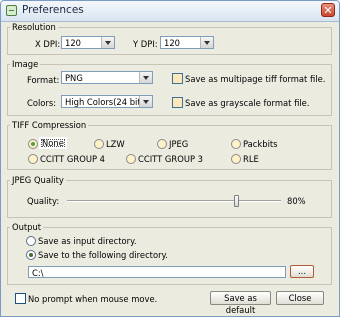 Image resolution: width=340 pixels, height=317 pixels. I want to click on grayscale-label: Save as grayscale format file., so click(247, 103).